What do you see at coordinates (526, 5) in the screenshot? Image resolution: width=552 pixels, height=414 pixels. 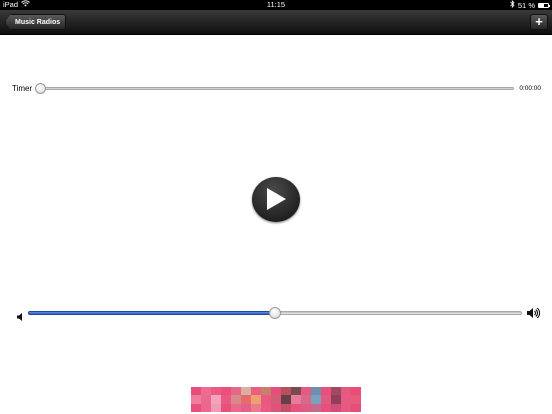 I see `battery-percent: 51 %` at bounding box center [526, 5].